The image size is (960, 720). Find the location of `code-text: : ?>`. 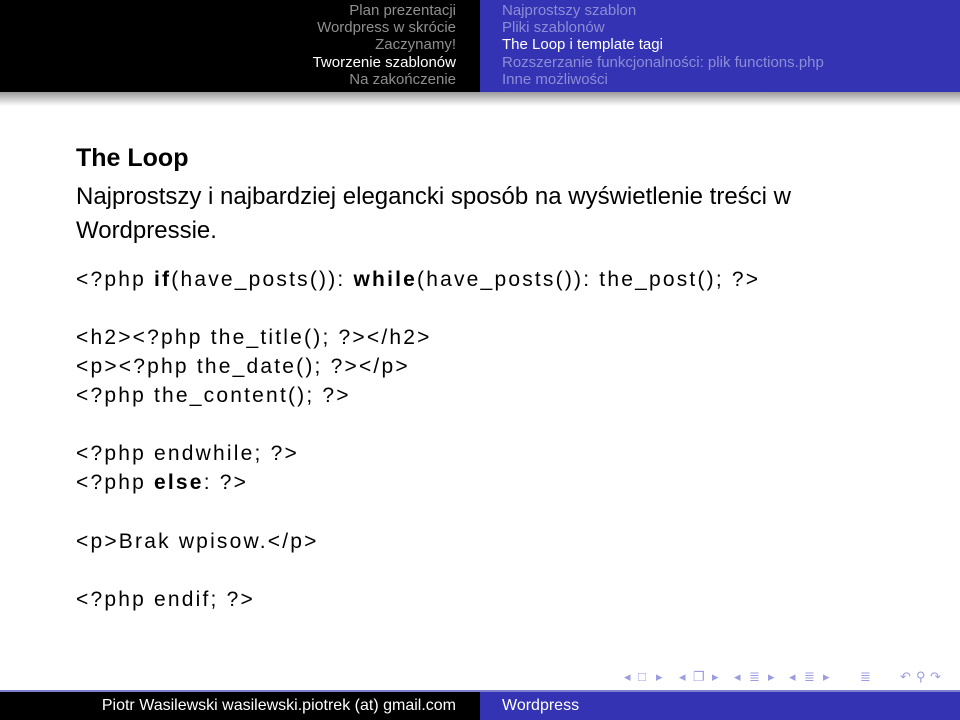

code-text: : ?> is located at coordinates (226, 482).